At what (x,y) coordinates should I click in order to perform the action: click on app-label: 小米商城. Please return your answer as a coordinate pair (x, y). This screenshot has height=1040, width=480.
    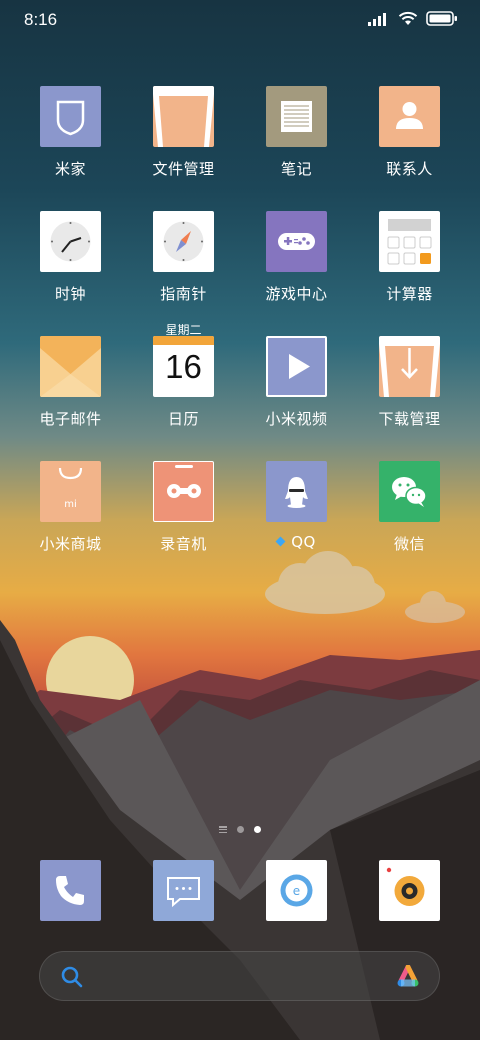
    Looking at the image, I should click on (70, 544).